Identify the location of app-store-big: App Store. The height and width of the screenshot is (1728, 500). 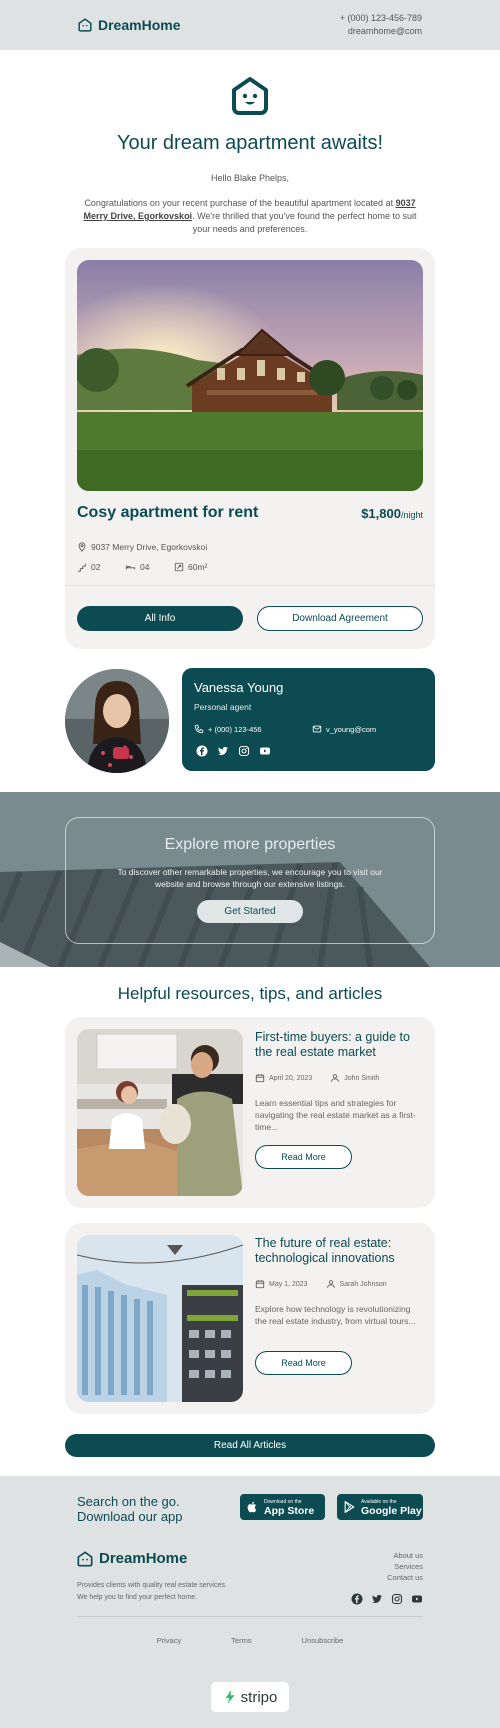
(289, 1511).